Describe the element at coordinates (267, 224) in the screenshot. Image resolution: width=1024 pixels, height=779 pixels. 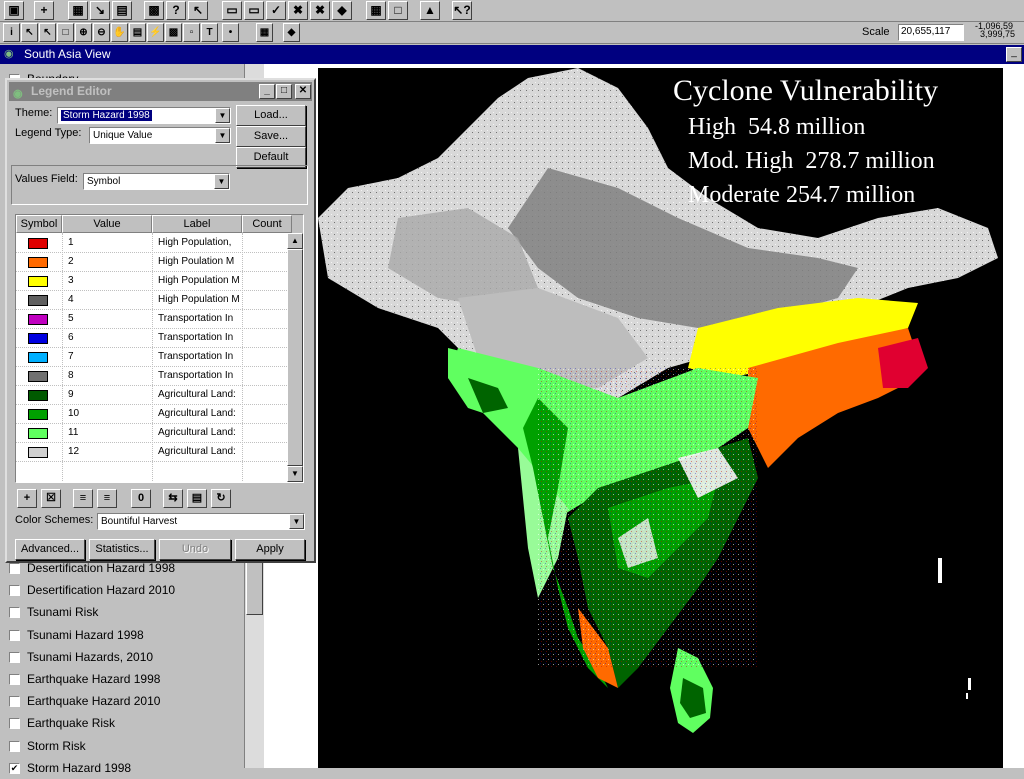
I see `column-header: Count` at that location.